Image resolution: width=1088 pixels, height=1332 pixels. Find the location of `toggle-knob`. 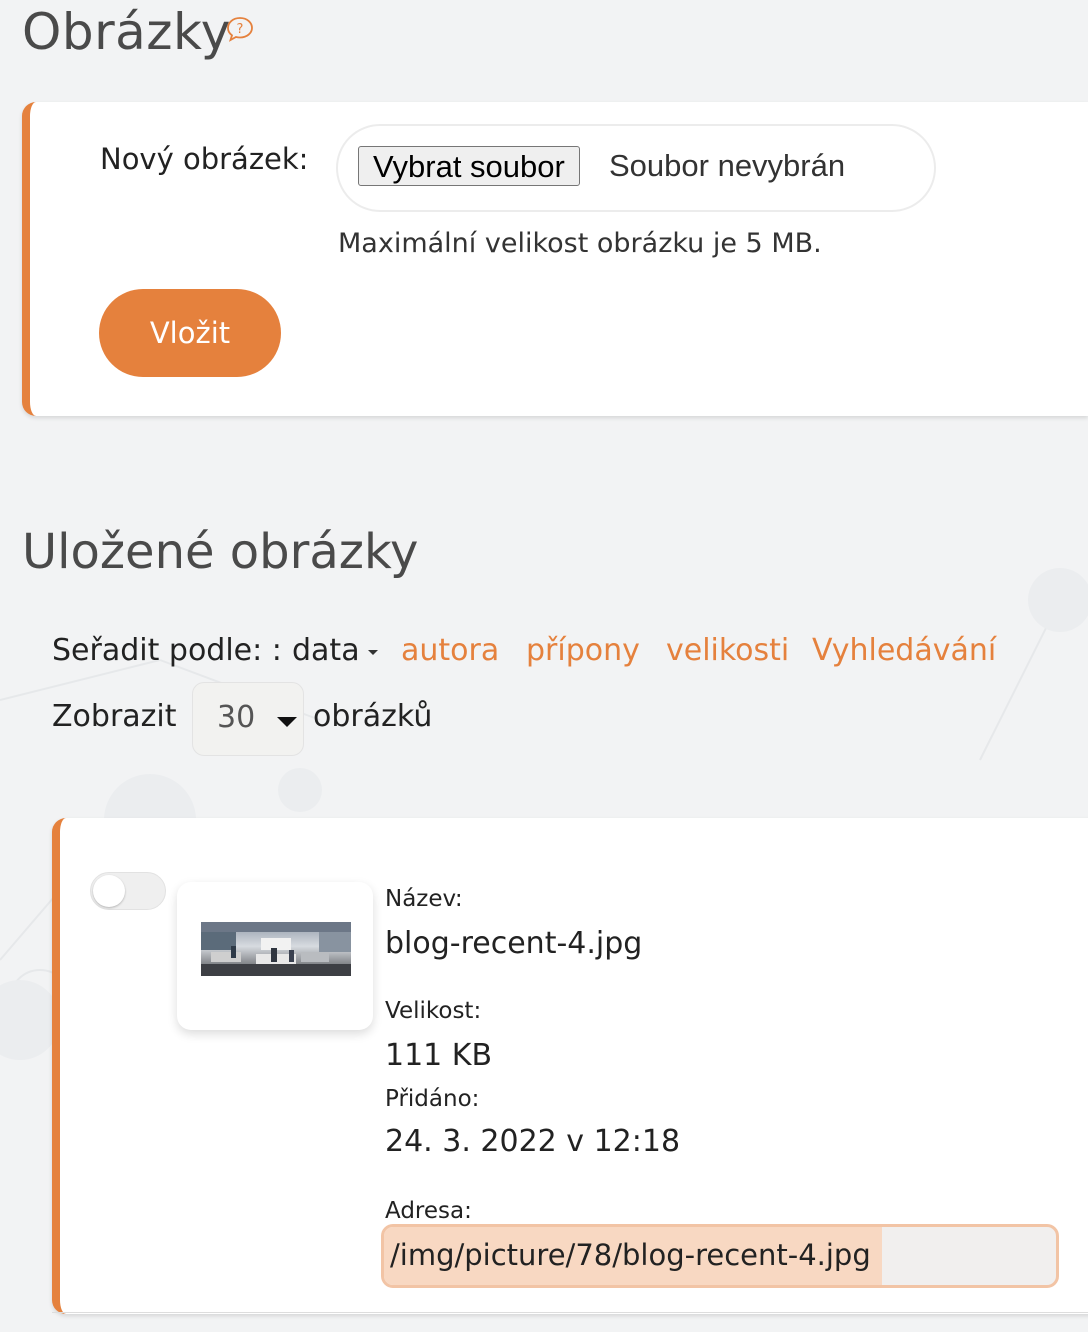

toggle-knob is located at coordinates (109, 891).